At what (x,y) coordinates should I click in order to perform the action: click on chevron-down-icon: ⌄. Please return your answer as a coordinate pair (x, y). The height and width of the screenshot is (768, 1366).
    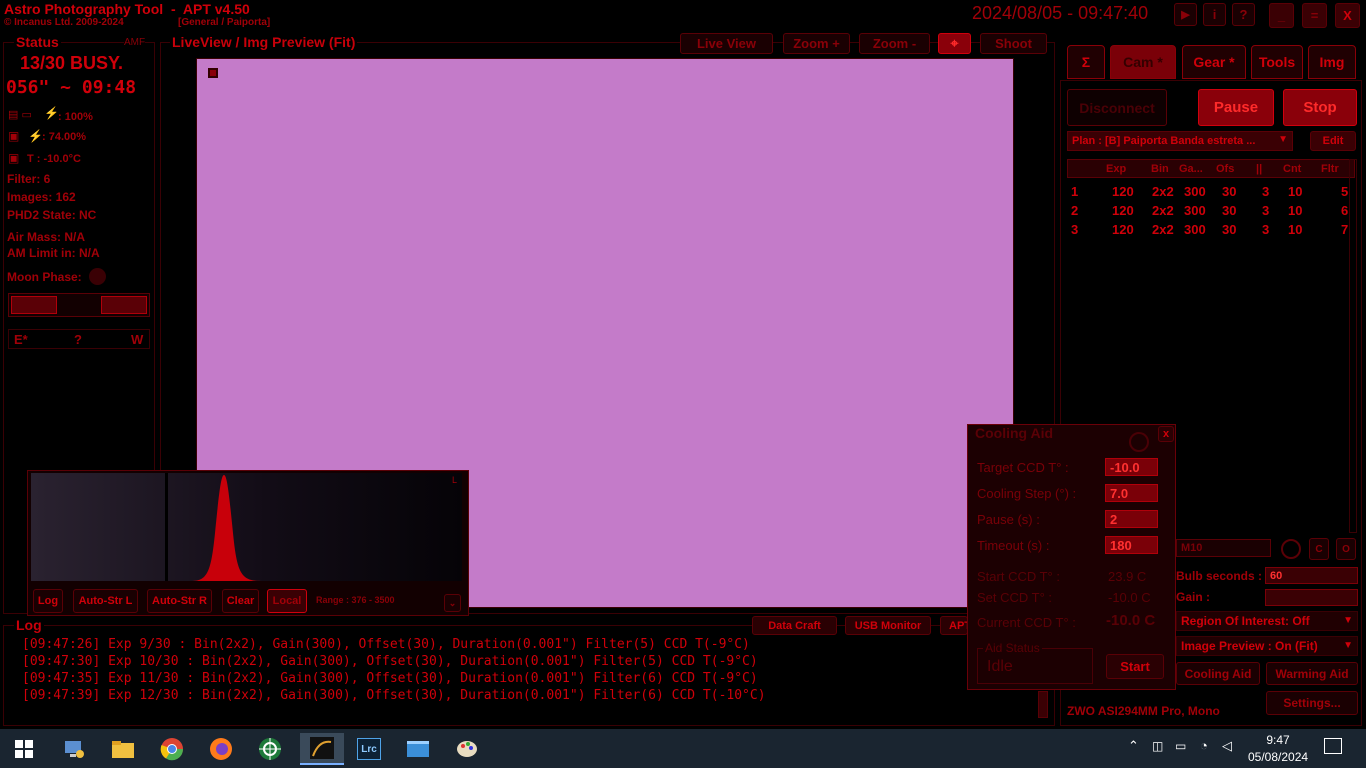
    Looking at the image, I should click on (452, 602).